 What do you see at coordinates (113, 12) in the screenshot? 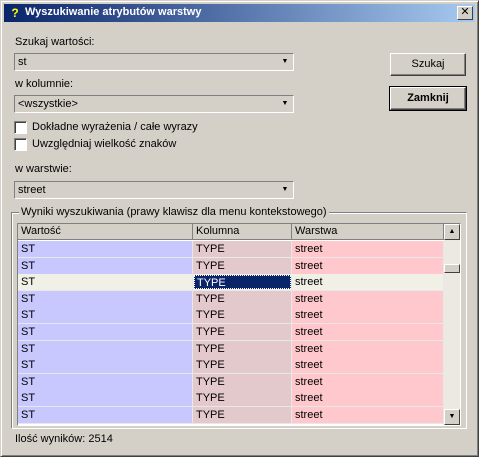
I see `window-title: Wyszukiwanie atrybutów warstwy` at bounding box center [113, 12].